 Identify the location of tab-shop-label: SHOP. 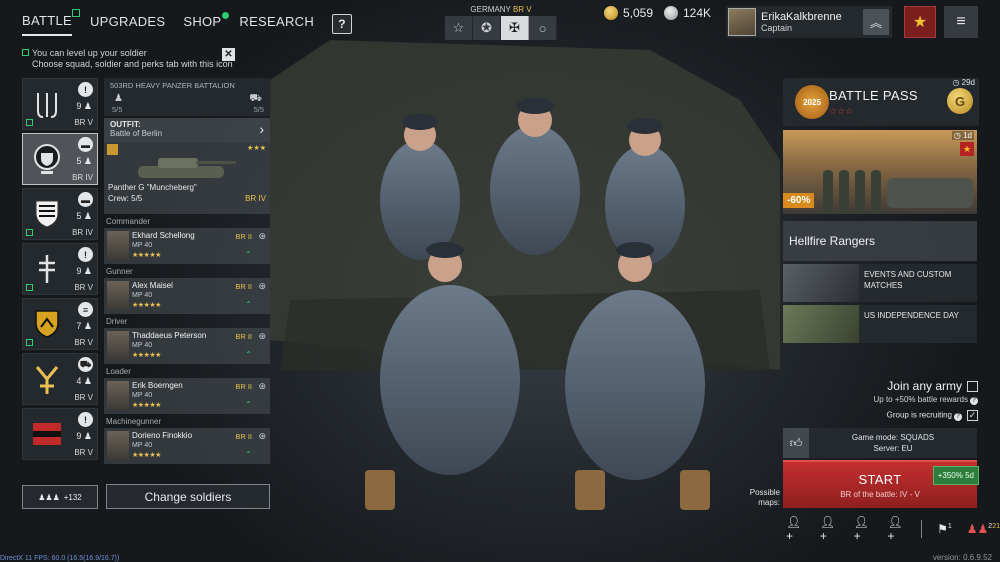
(202, 21).